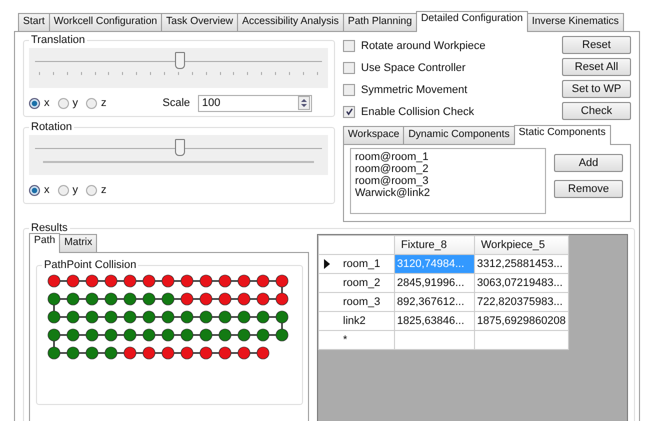  What do you see at coordinates (459, 135) in the screenshot?
I see `tab: Dynamic Components` at bounding box center [459, 135].